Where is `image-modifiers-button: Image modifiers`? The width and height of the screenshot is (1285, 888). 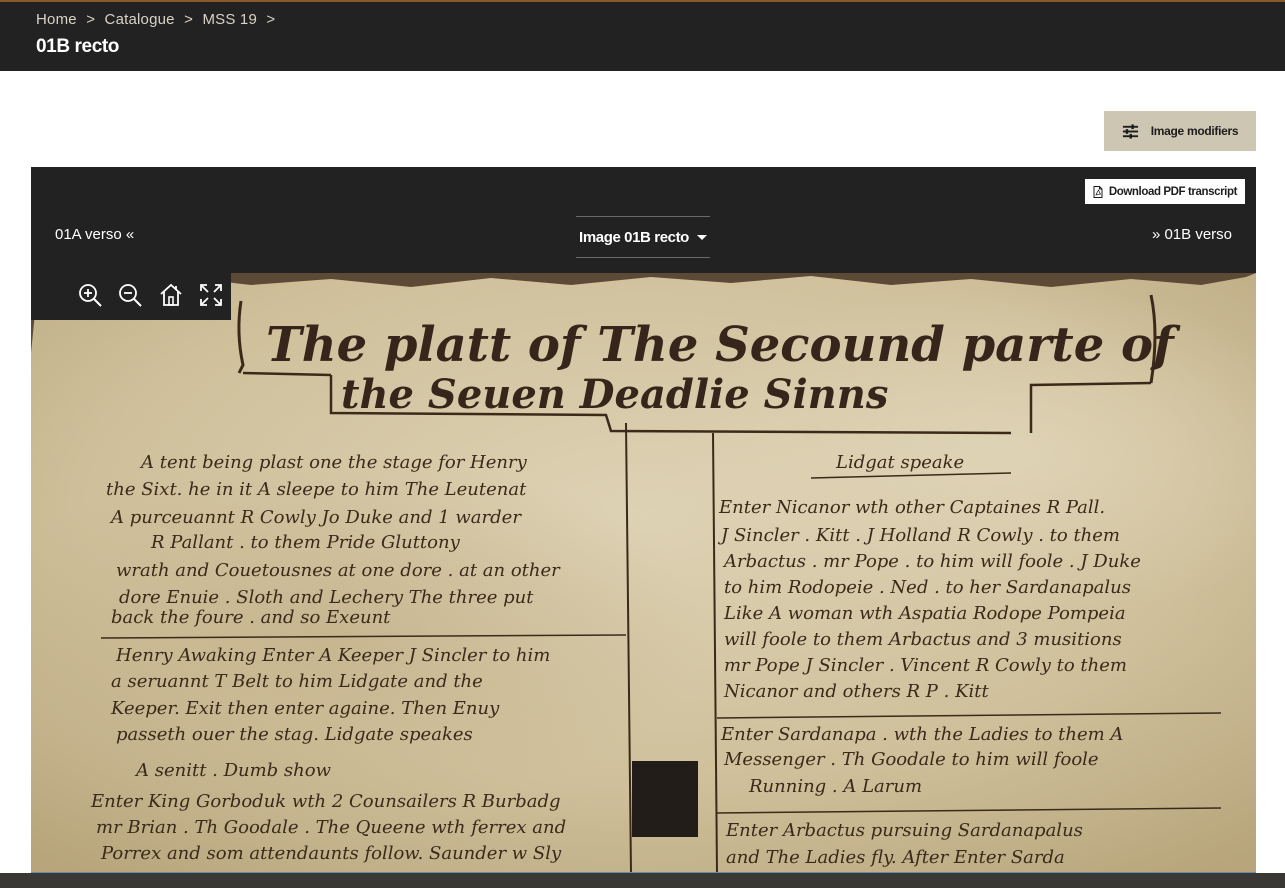 image-modifiers-button: Image modifiers is located at coordinates (1180, 131).